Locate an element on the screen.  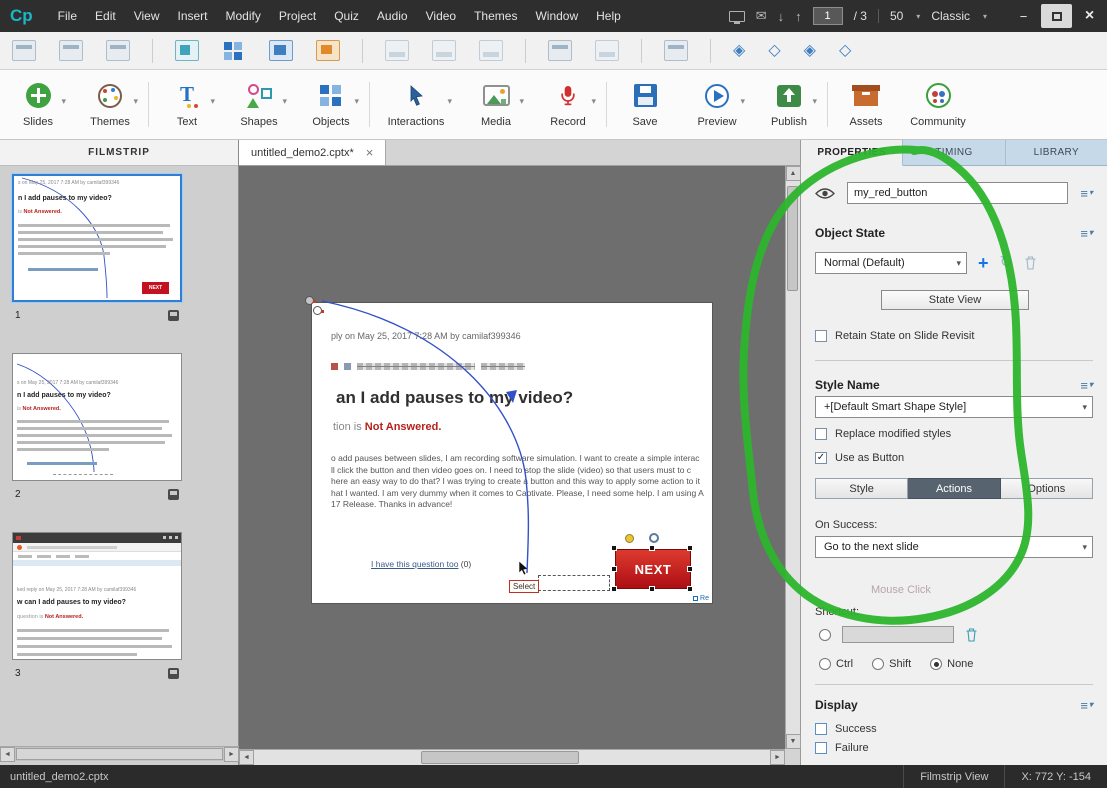
menu-quiz: Quiz is located at coordinates (346, 16).